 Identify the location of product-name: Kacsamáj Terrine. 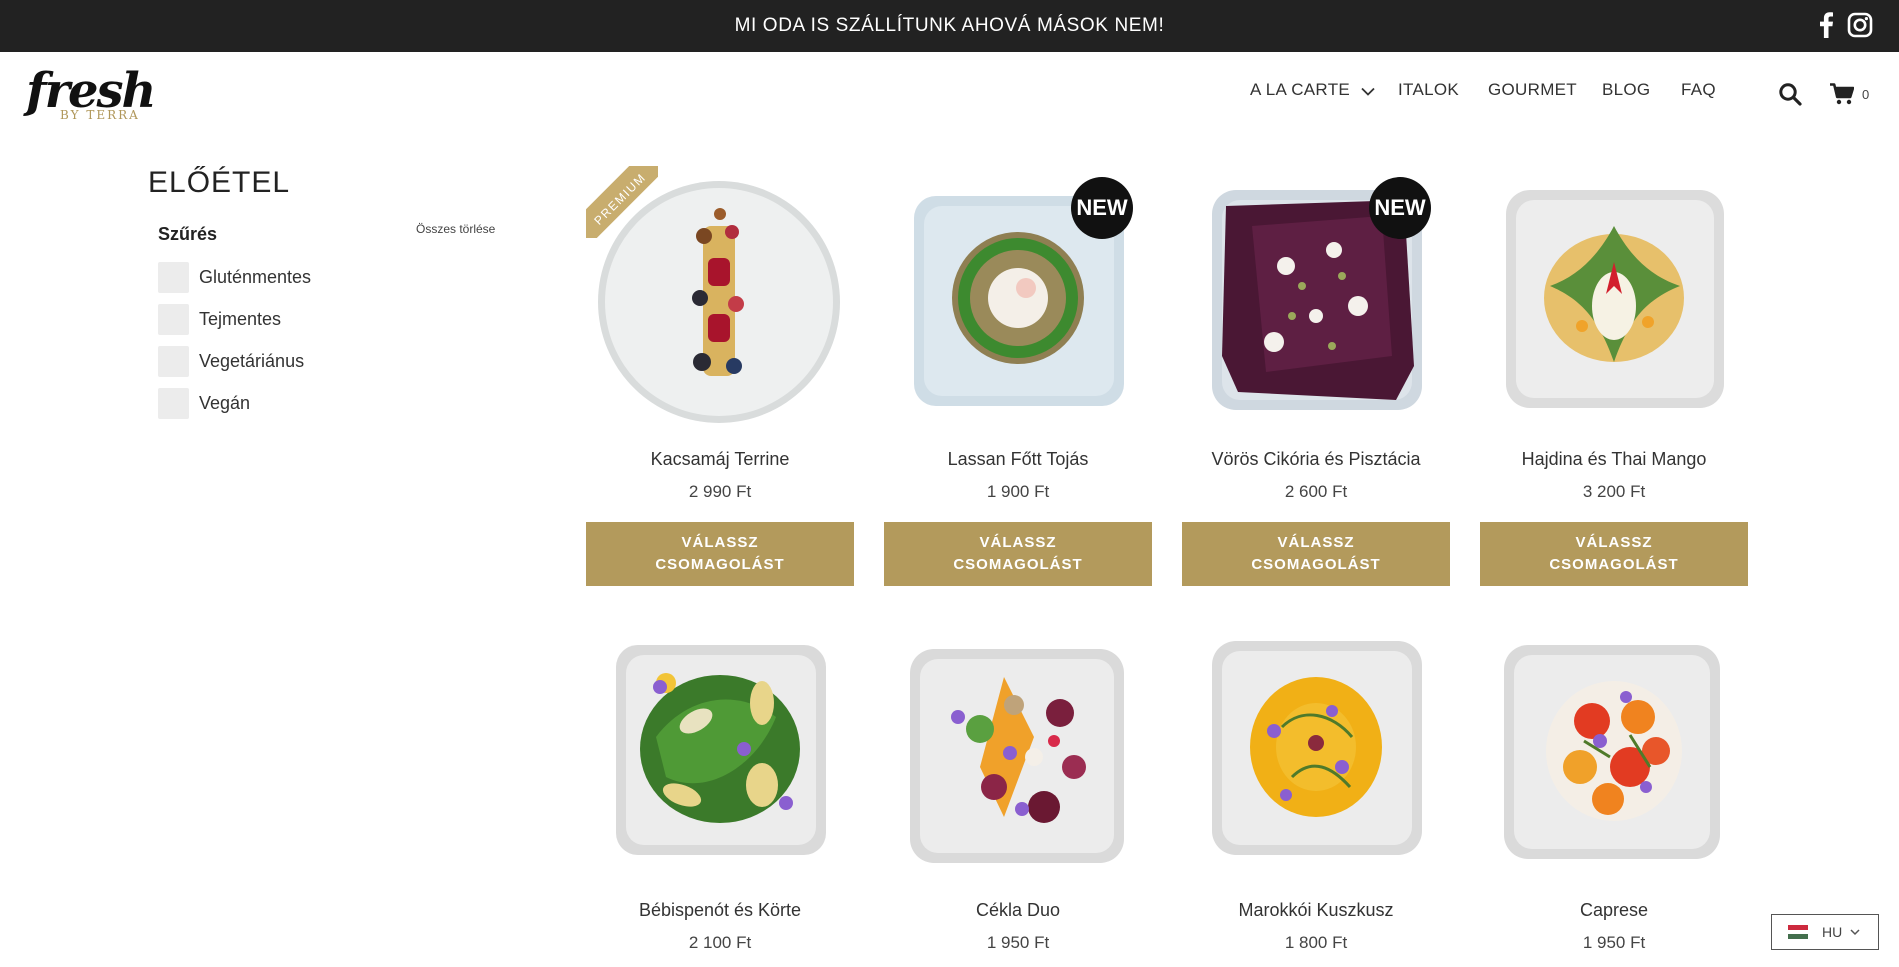
(720, 459).